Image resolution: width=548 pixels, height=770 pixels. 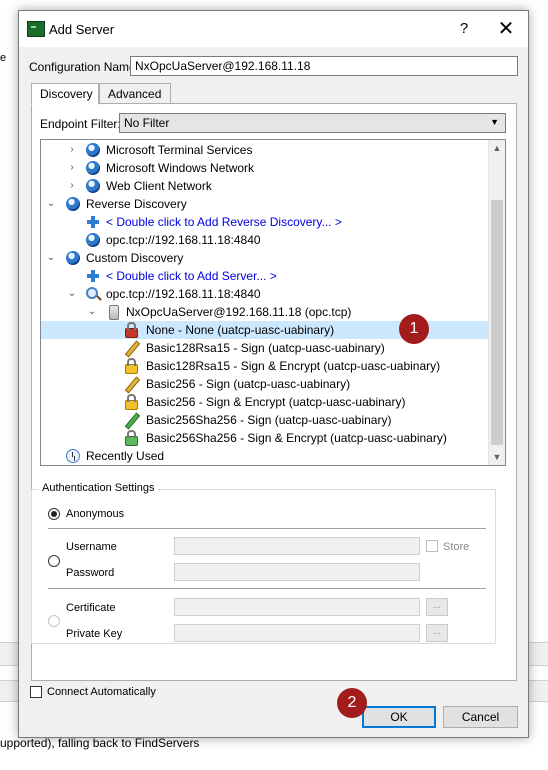 I want to click on tree-item-label: < Double click to Add Server... >, so click(x=191, y=276).